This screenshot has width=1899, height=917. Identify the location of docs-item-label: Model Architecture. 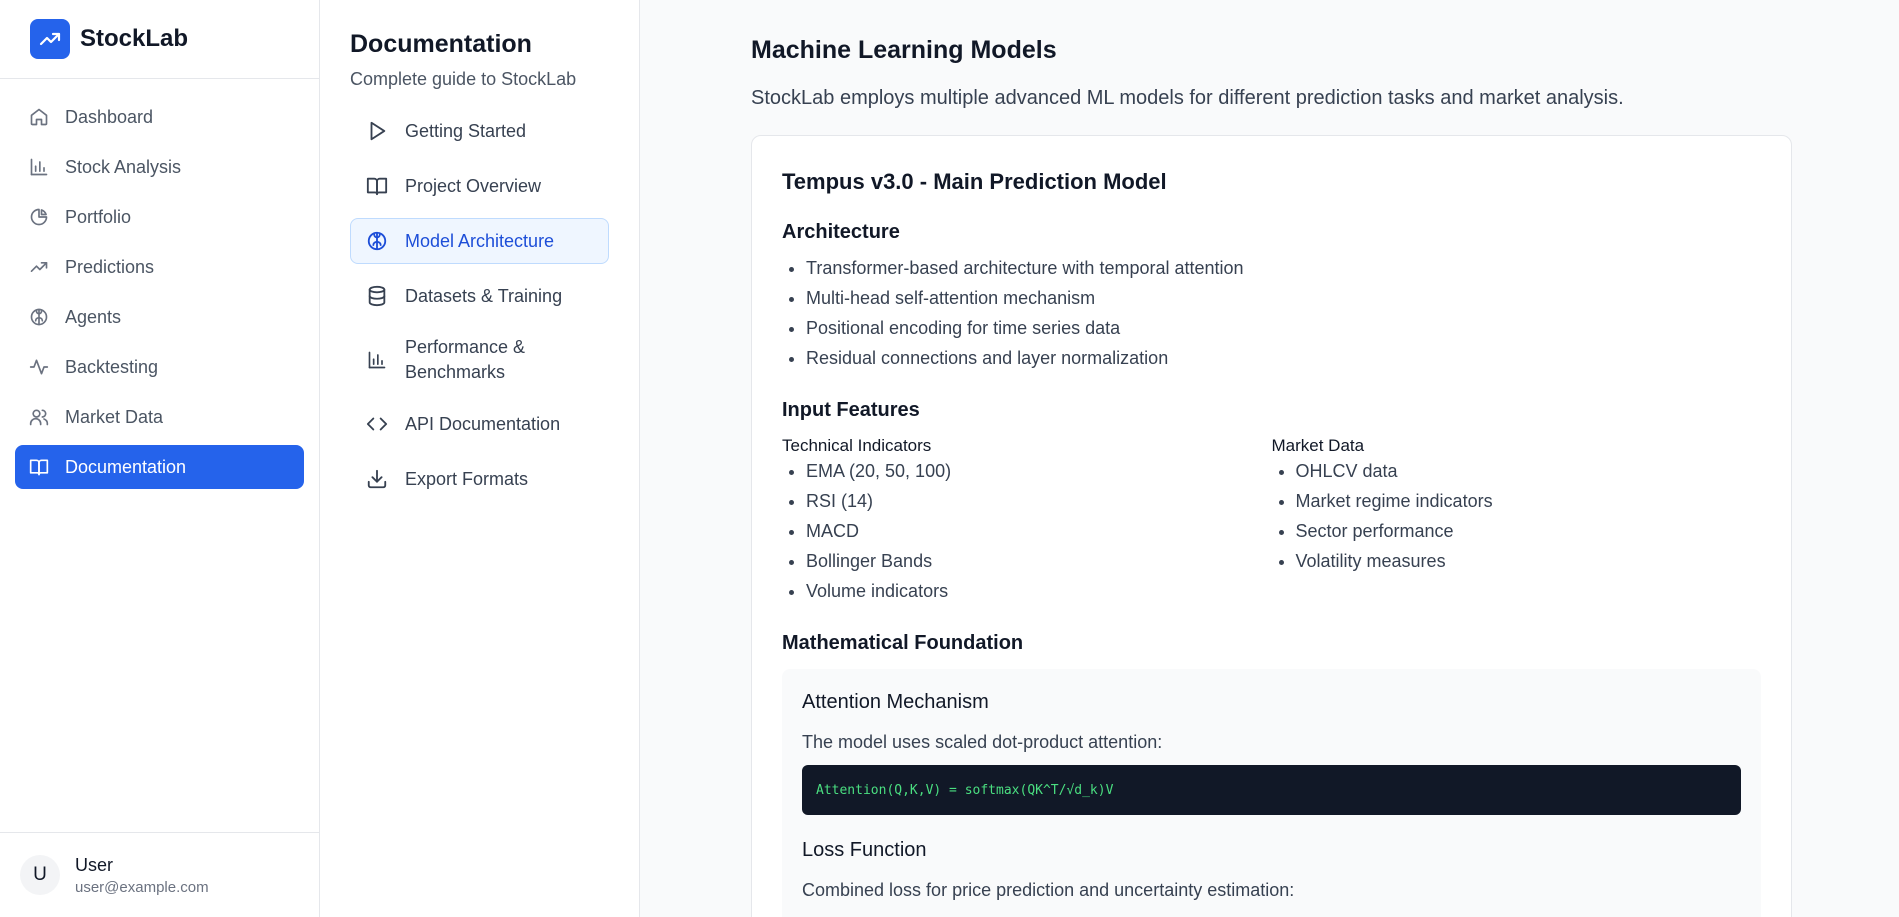
(480, 240).